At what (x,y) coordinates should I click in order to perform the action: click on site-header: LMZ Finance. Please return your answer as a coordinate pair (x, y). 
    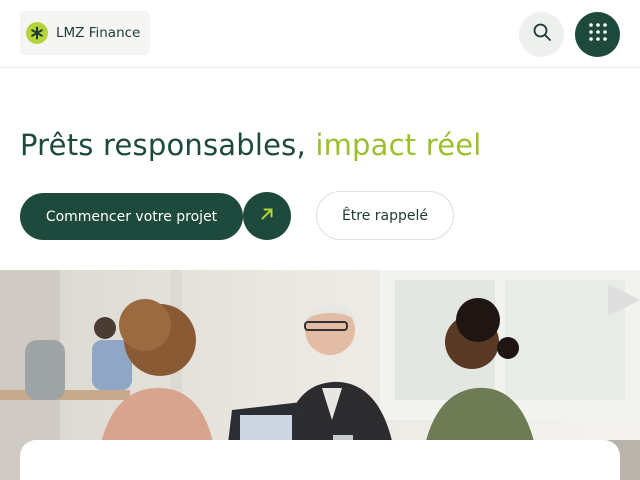
    Looking at the image, I should click on (320, 34).